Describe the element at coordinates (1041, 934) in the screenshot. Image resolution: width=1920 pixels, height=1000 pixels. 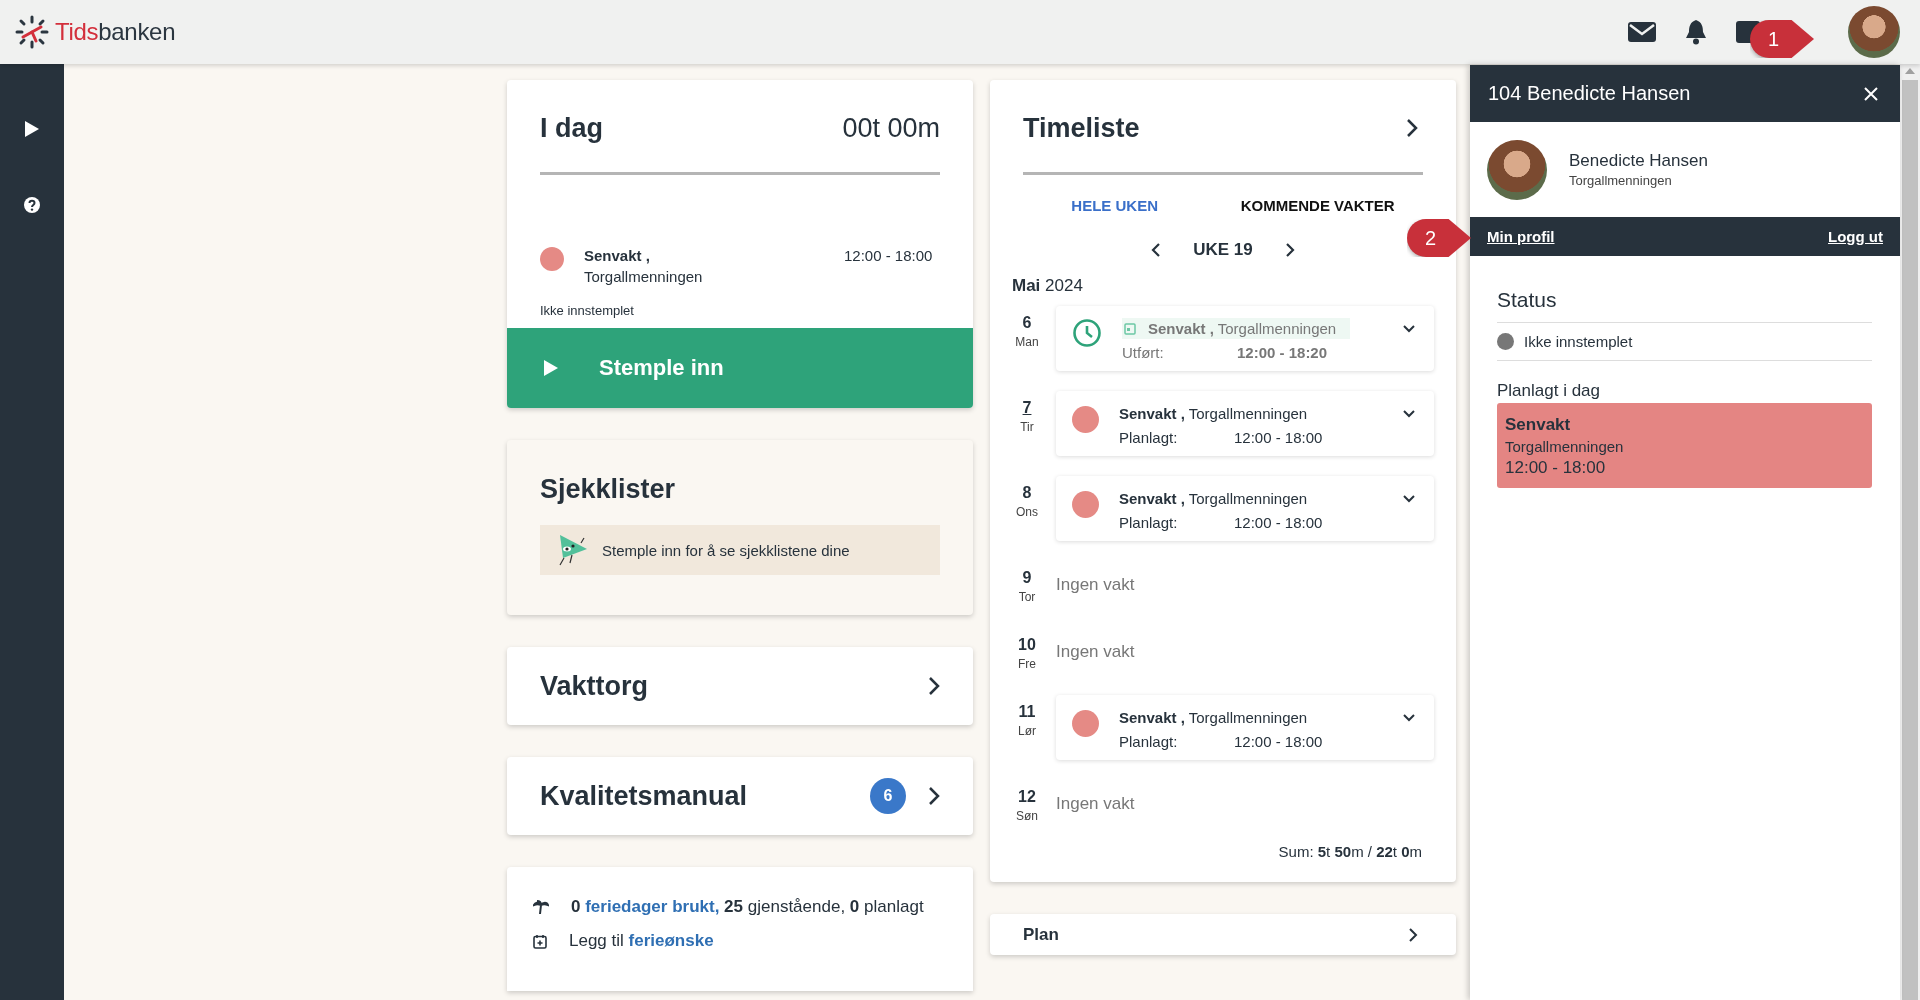
I see `card-title: Plan` at that location.